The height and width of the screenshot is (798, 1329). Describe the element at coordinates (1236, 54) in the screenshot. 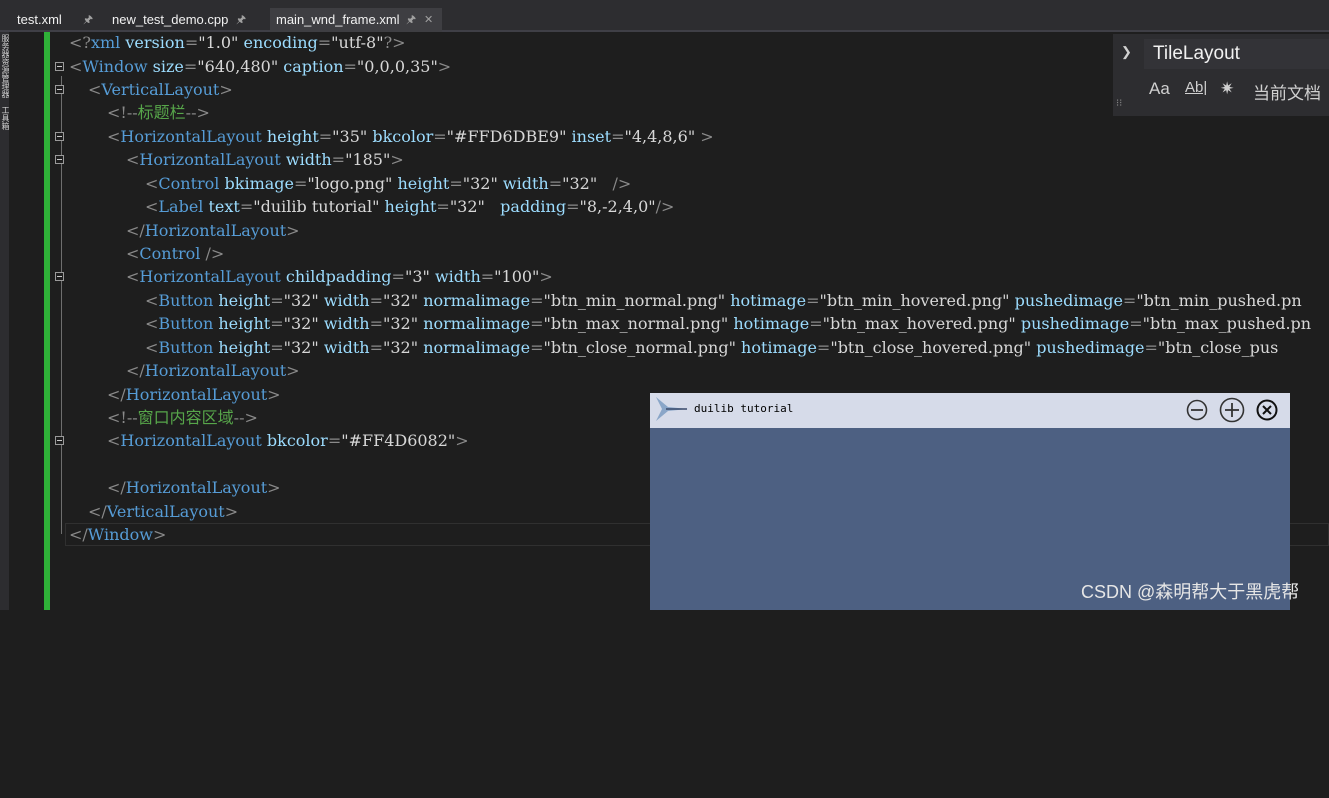

I see `find-input: TileLayout` at that location.